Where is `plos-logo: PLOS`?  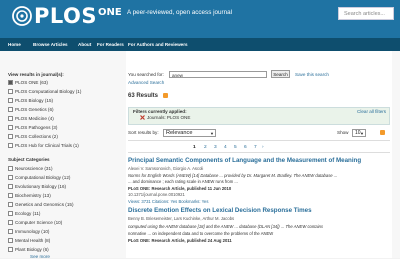
plos-logo: PLOS is located at coordinates (55, 17).